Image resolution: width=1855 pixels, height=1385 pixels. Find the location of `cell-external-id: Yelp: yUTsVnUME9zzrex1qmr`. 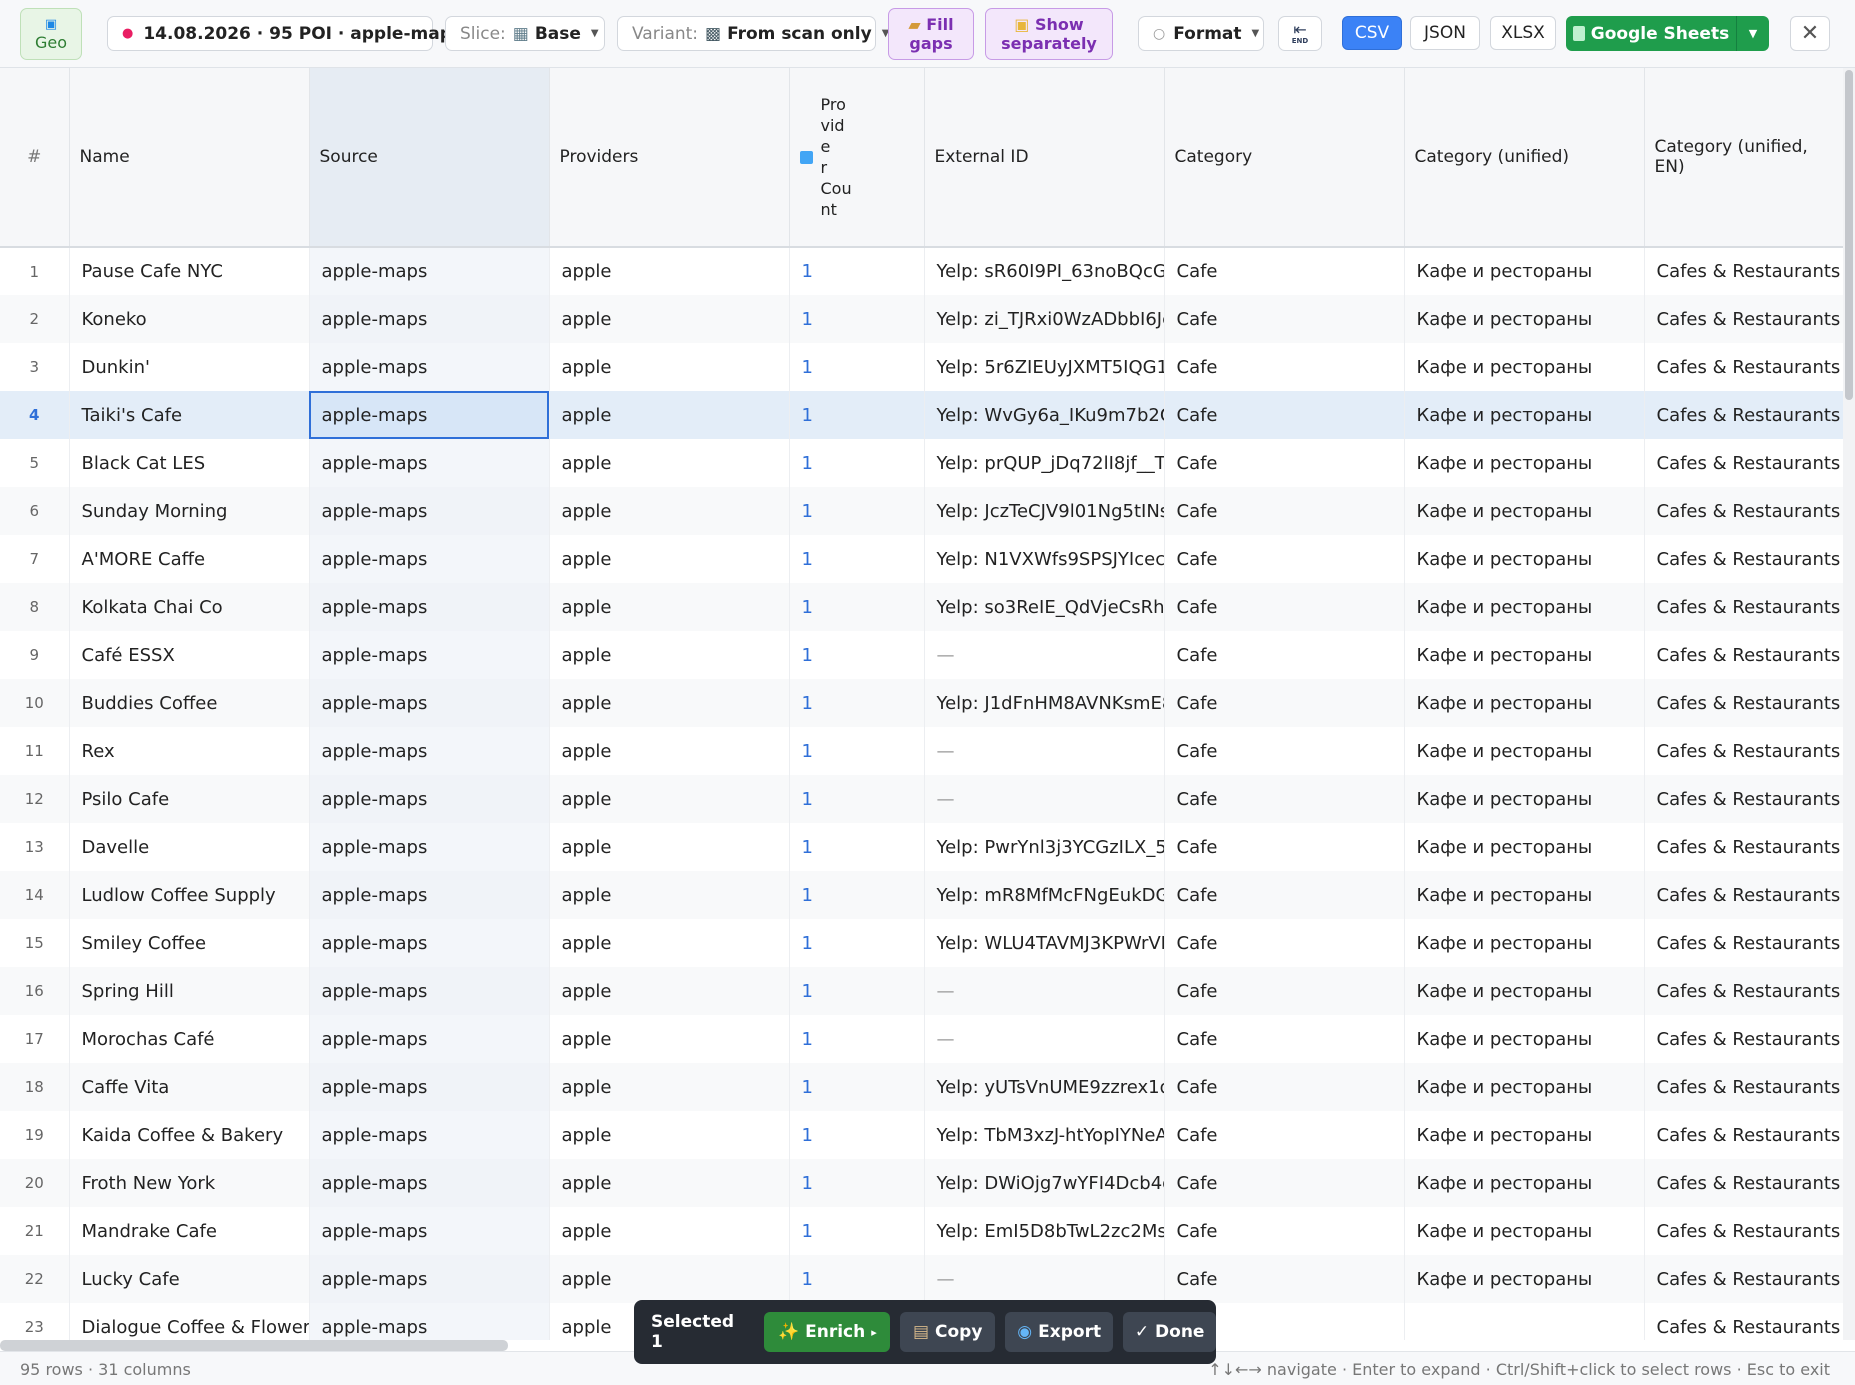

cell-external-id: Yelp: yUTsVnUME9zzrex1qmr is located at coordinates (1044, 1087).